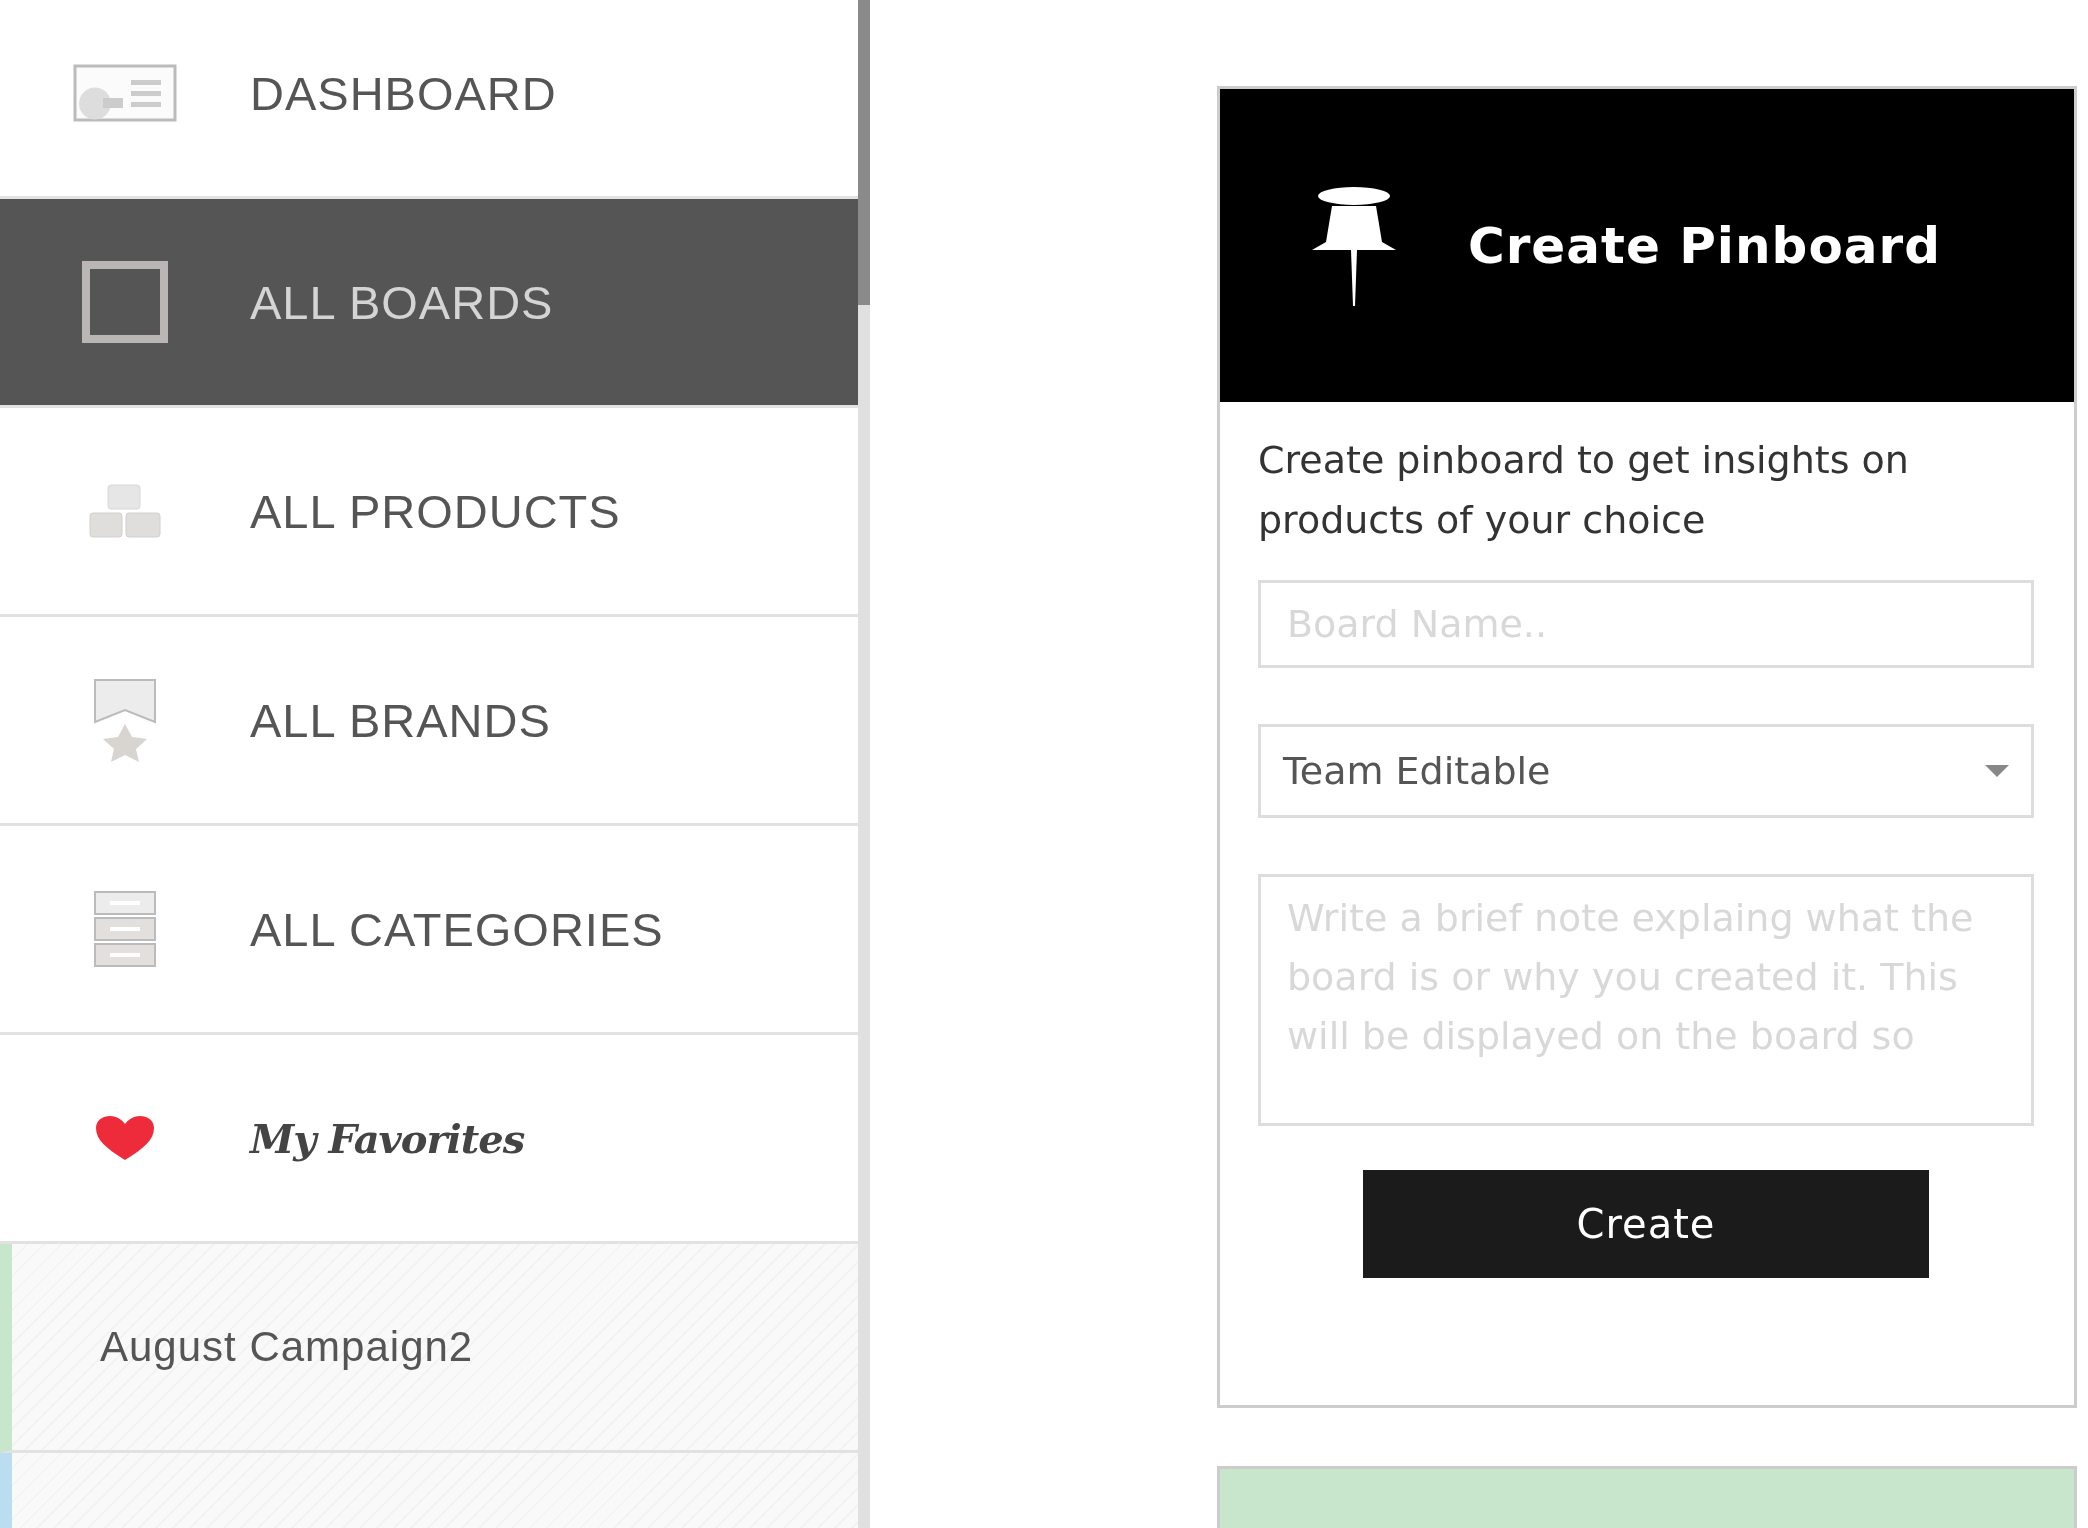  What do you see at coordinates (125, 720) in the screenshot?
I see `ribbon-star-icon` at bounding box center [125, 720].